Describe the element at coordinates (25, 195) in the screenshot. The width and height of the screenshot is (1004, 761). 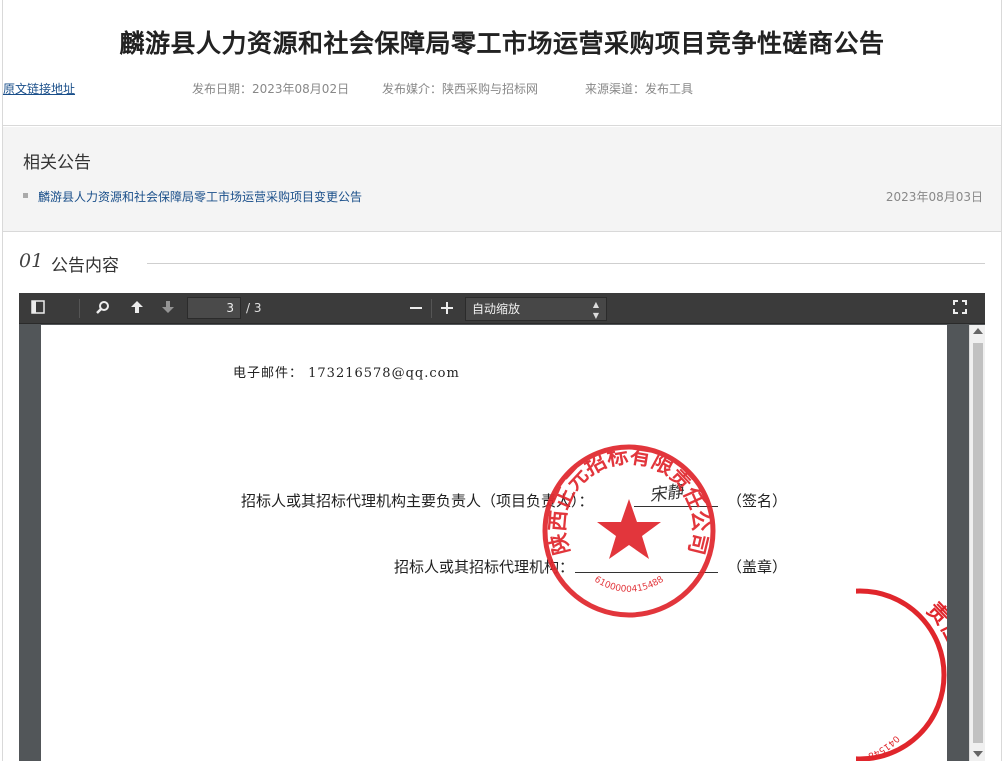
I see `bullet-icon` at that location.